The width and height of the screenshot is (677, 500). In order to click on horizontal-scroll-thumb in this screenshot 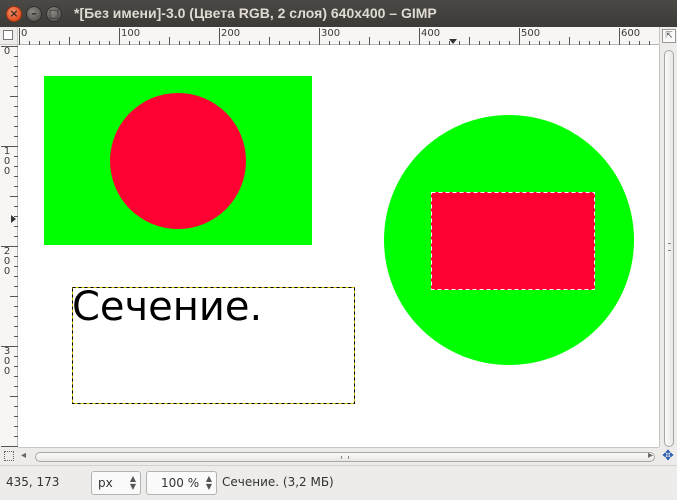, I will do `click(345, 457)`.